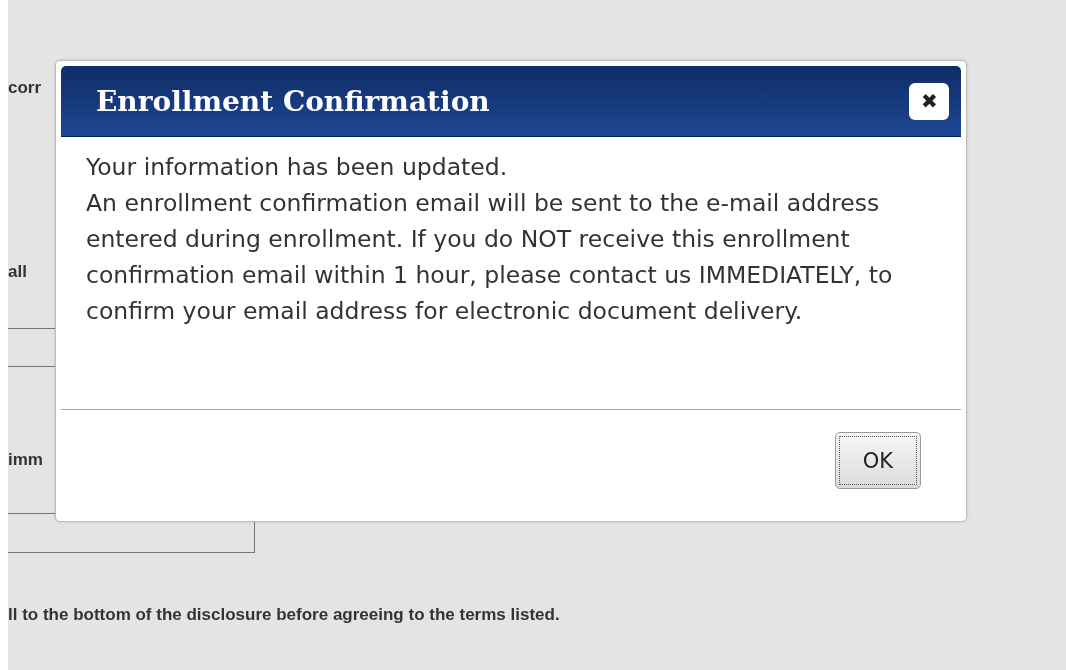 The height and width of the screenshot is (670, 1066). What do you see at coordinates (929, 101) in the screenshot?
I see `close-button: ✖` at bounding box center [929, 101].